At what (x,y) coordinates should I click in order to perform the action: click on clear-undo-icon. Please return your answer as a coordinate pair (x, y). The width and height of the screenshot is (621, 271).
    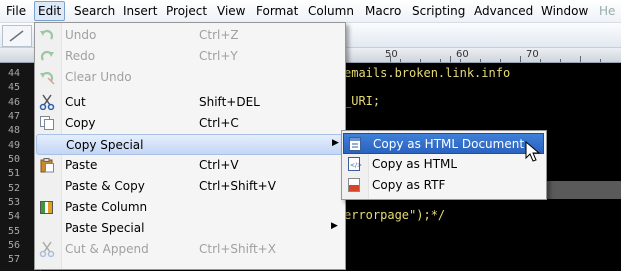
    Looking at the image, I should click on (47, 78).